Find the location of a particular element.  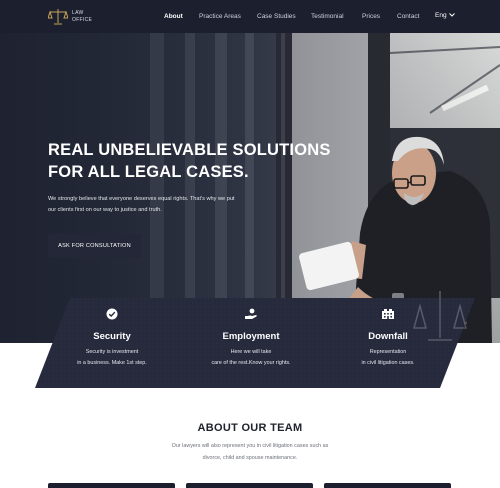

scales-logo-icon is located at coordinates (58, 17).